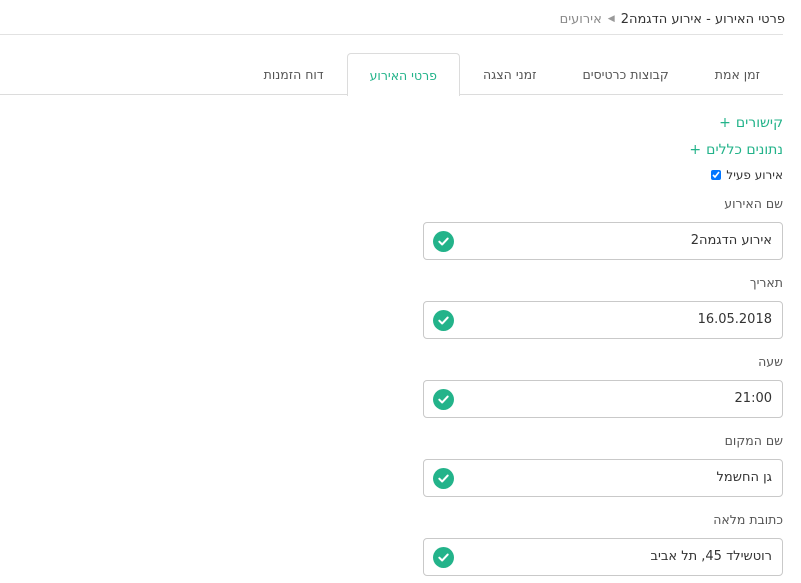 The width and height of the screenshot is (801, 583). Describe the element at coordinates (603, 320) in the screenshot. I see `date-field: 16.05.2018` at that location.